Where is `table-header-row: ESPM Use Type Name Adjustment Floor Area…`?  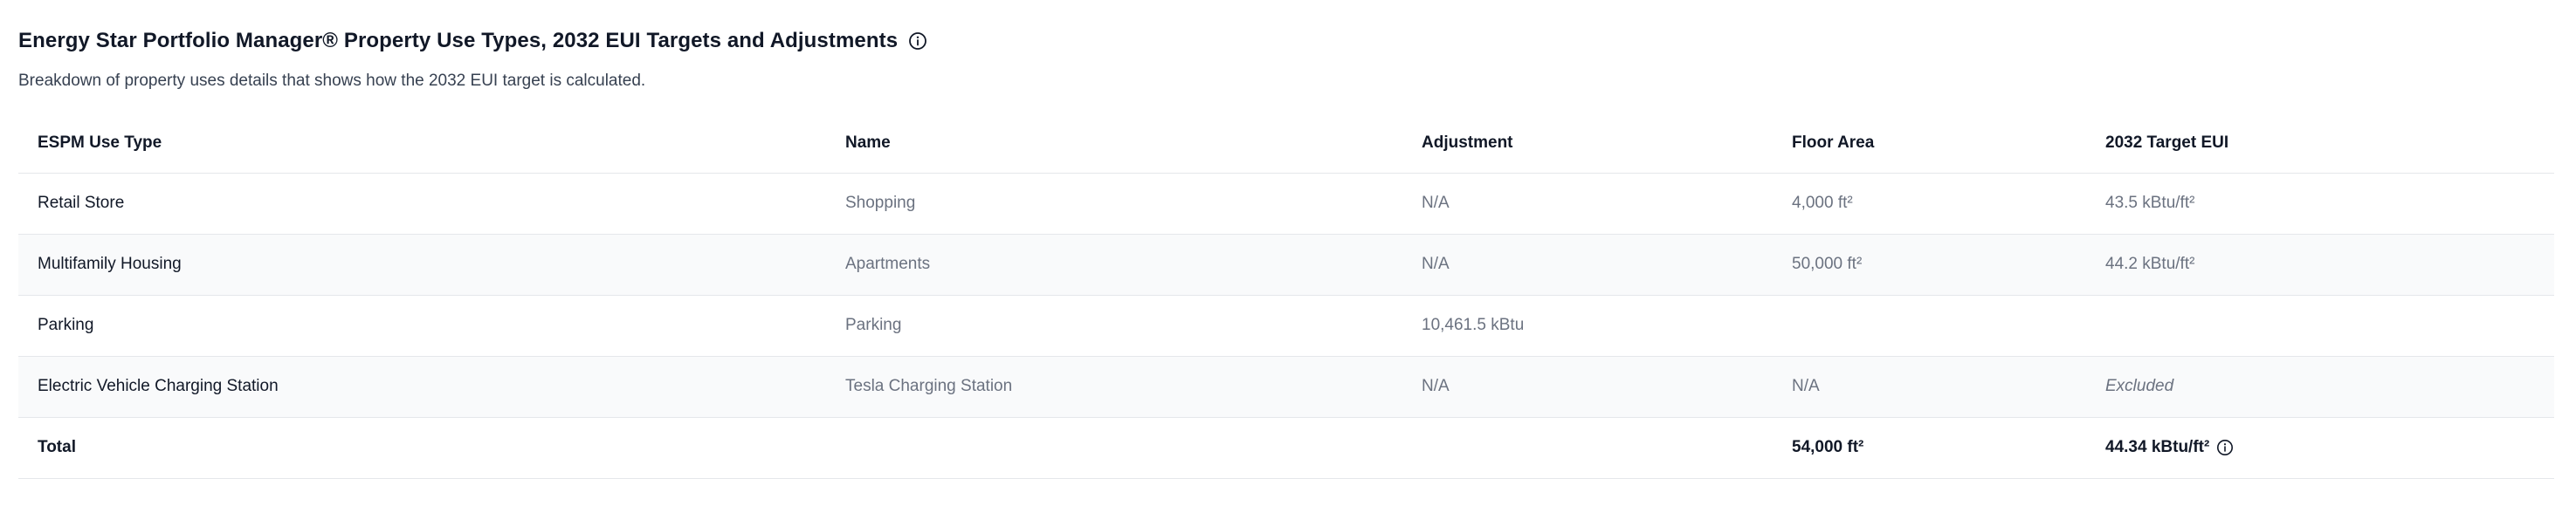 table-header-row: ESPM Use Type Name Adjustment Floor Area… is located at coordinates (1286, 143).